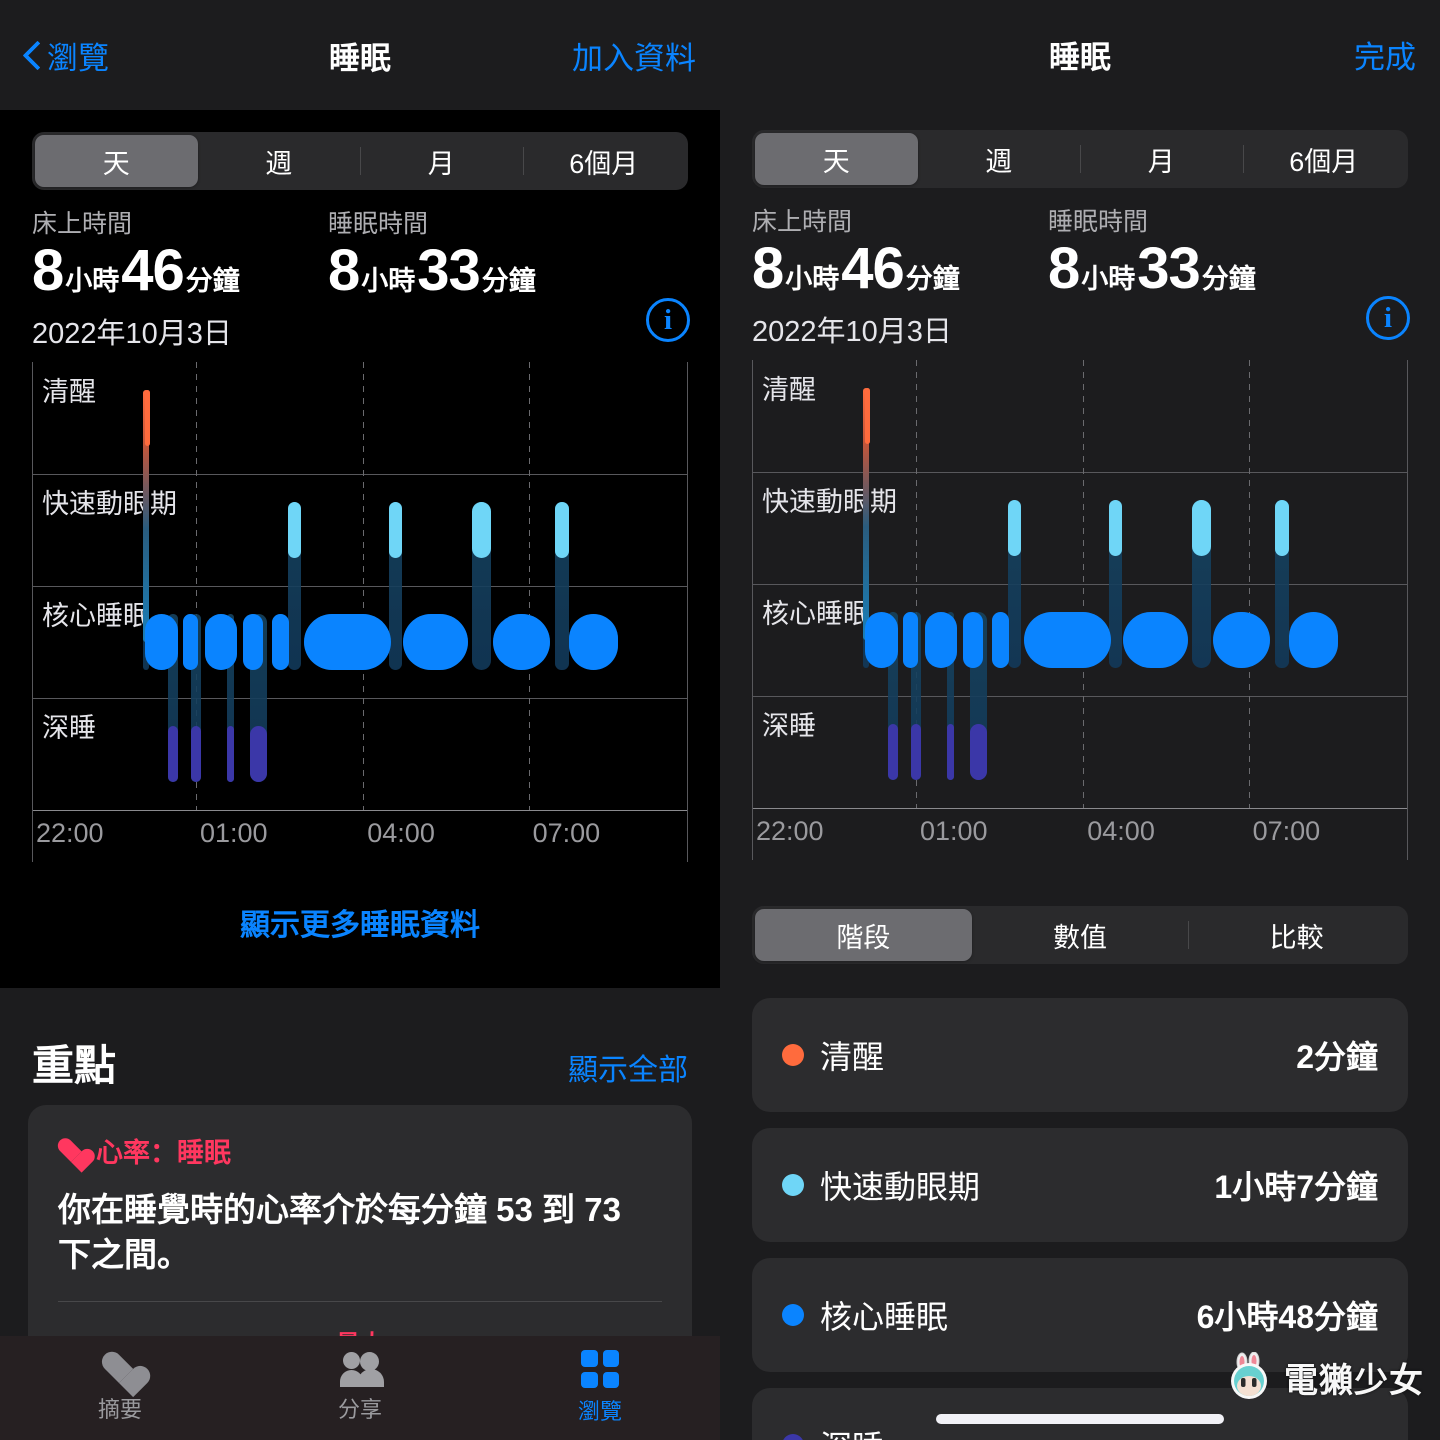 Image resolution: width=1440 pixels, height=1440 pixels. What do you see at coordinates (812, 279) in the screenshot?
I see `bed-hours-unit: 小時` at bounding box center [812, 279].